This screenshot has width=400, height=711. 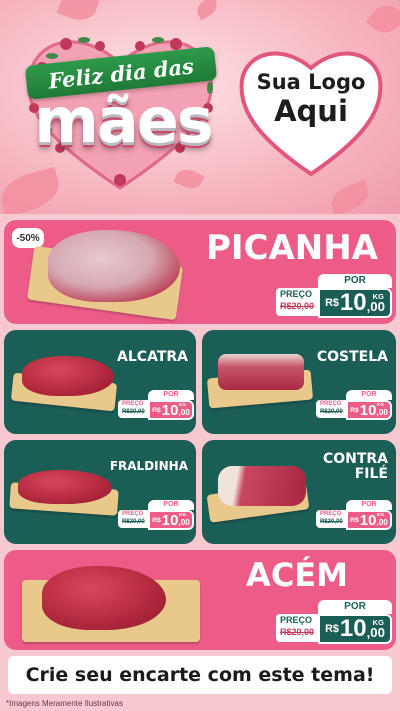 What do you see at coordinates (200, 675) in the screenshot?
I see `cta-banner: Crie seu encarte com este tema!` at bounding box center [200, 675].